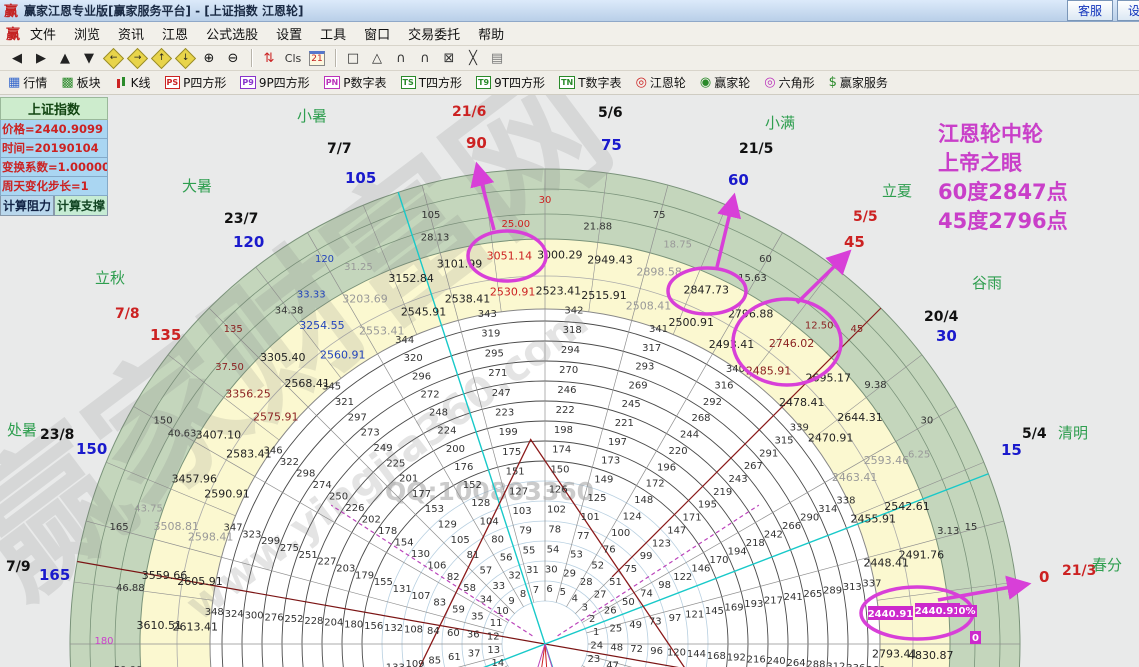 Image resolution: width=1139 pixels, height=667 pixels. I want to click on svg-text: 2593.46, so click(887, 460).